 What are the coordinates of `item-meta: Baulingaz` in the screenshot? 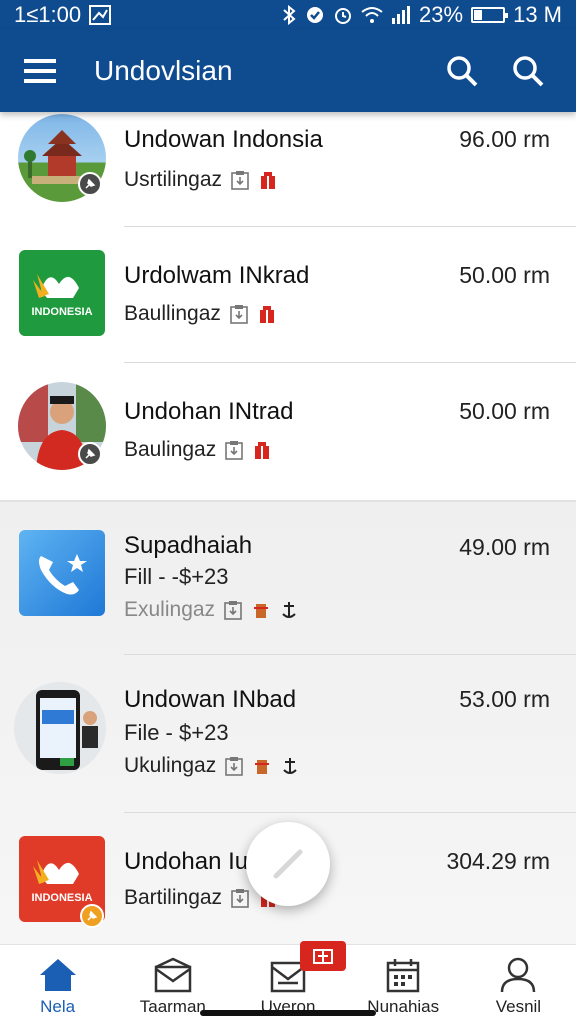 It's located at (198, 450).